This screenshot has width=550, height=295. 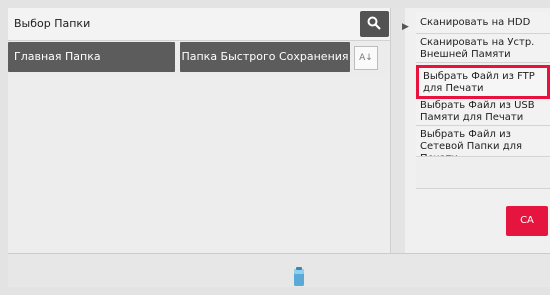 I want to click on panel-divider, so click(x=397, y=130).